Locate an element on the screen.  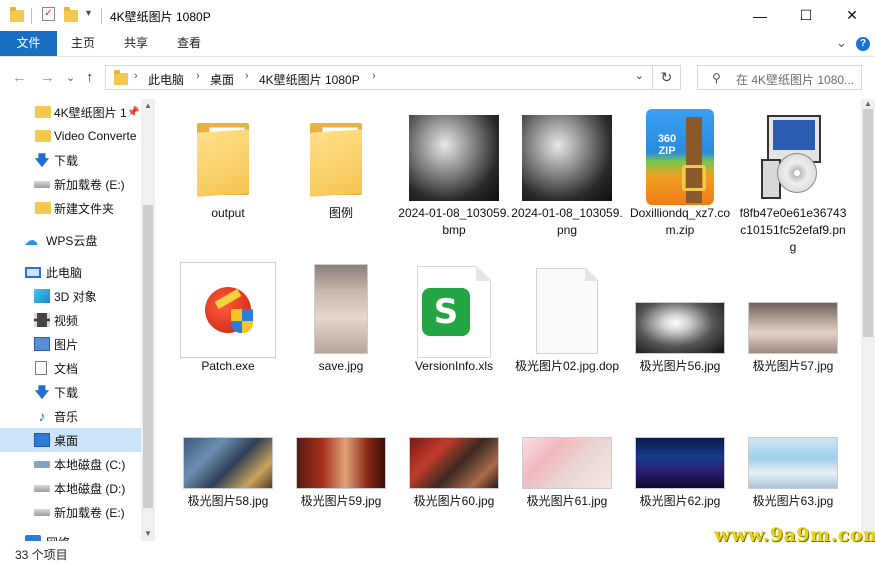
tab-view: 查看 is located at coordinates (189, 43).